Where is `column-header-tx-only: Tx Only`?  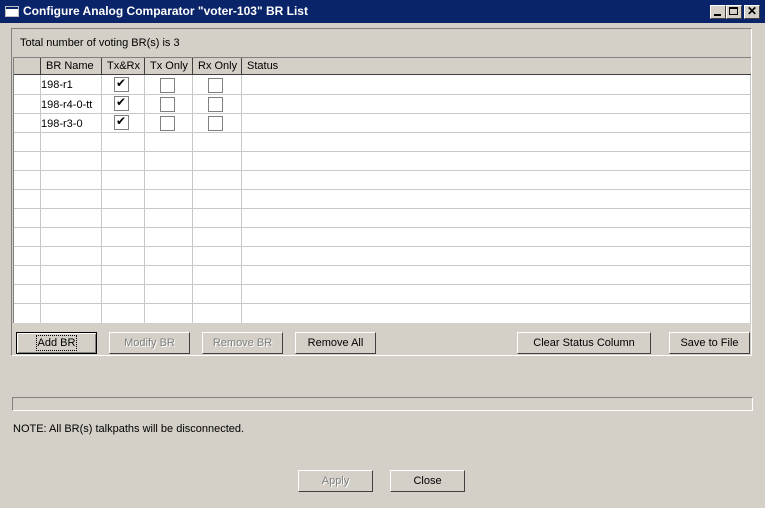
column-header-tx-only: Tx Only is located at coordinates (169, 66).